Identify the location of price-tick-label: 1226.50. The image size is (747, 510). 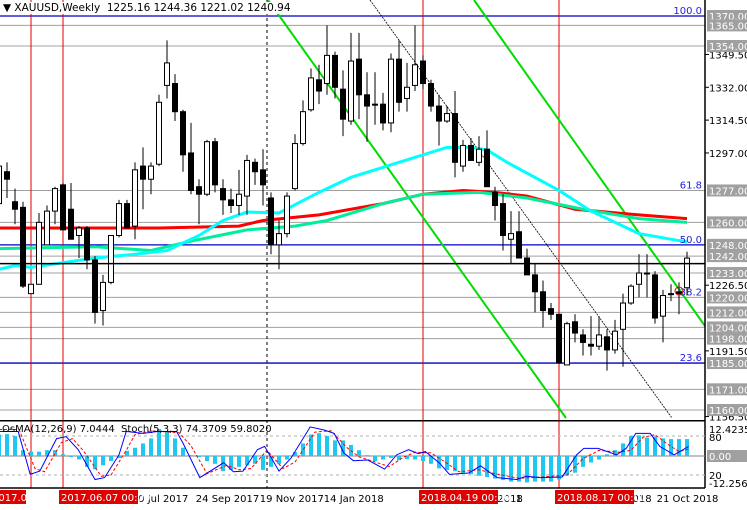
(728, 286).